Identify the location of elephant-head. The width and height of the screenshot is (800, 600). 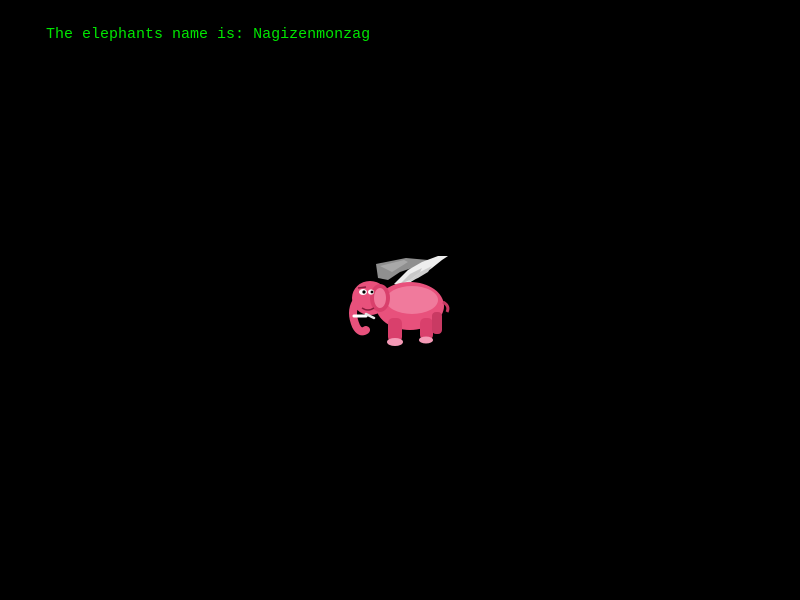
(369, 308).